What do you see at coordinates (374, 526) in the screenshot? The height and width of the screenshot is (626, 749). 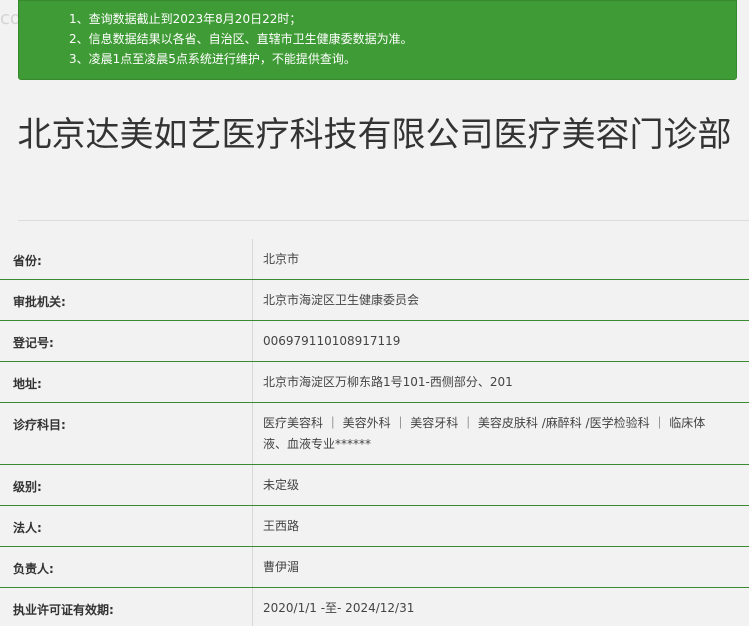 I see `row-legal-person: 法人: 王西路` at bounding box center [374, 526].